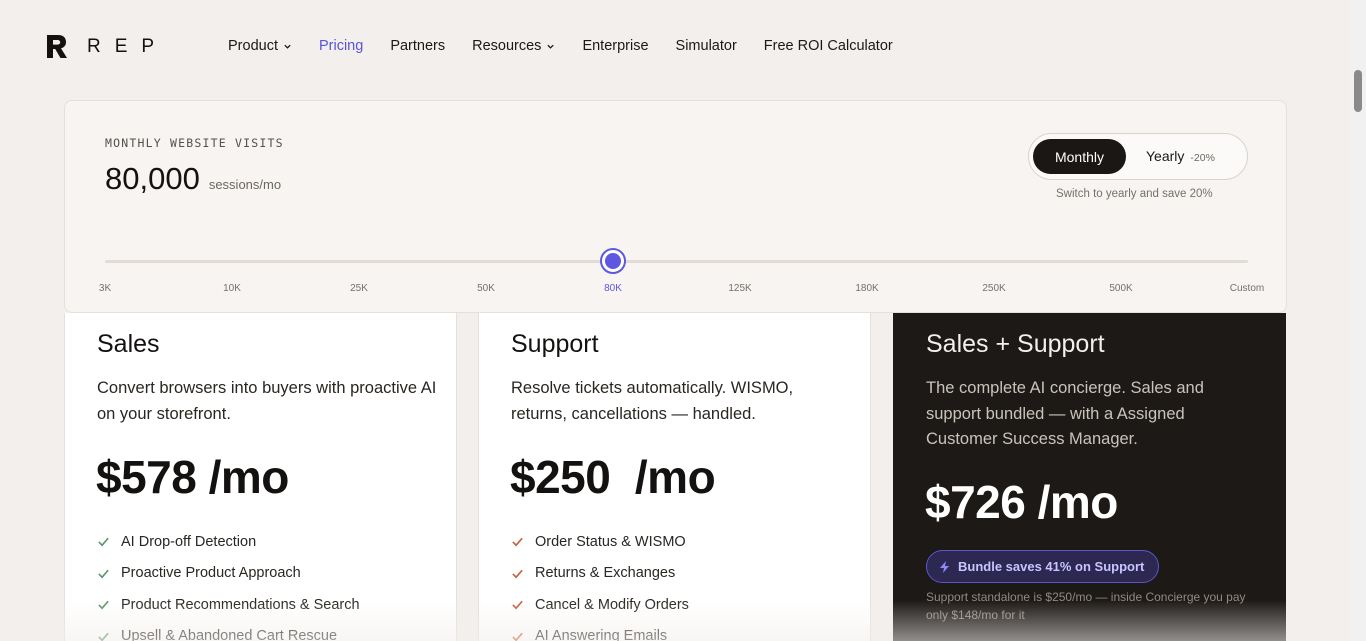 Image resolution: width=1366 pixels, height=641 pixels. I want to click on feature-label: Upsell & Abandoned Cart Rescue, so click(229, 634).